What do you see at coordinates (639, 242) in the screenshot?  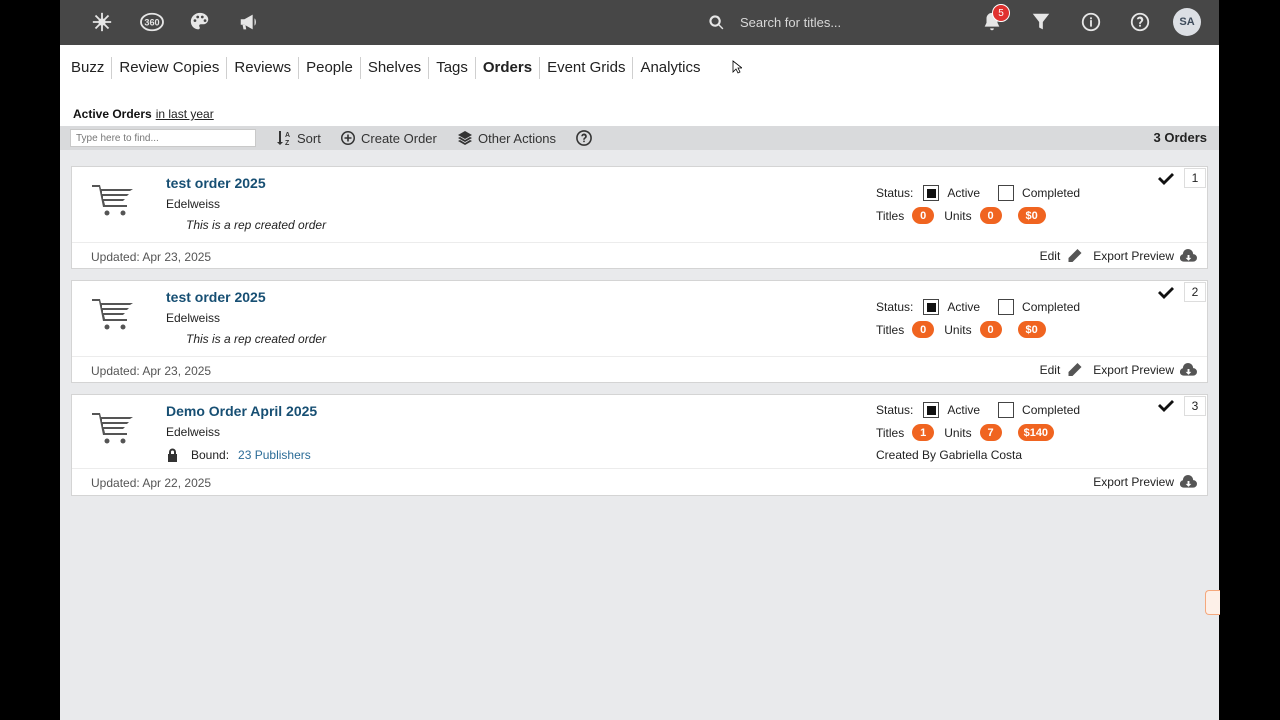 I see `card-divider` at bounding box center [639, 242].